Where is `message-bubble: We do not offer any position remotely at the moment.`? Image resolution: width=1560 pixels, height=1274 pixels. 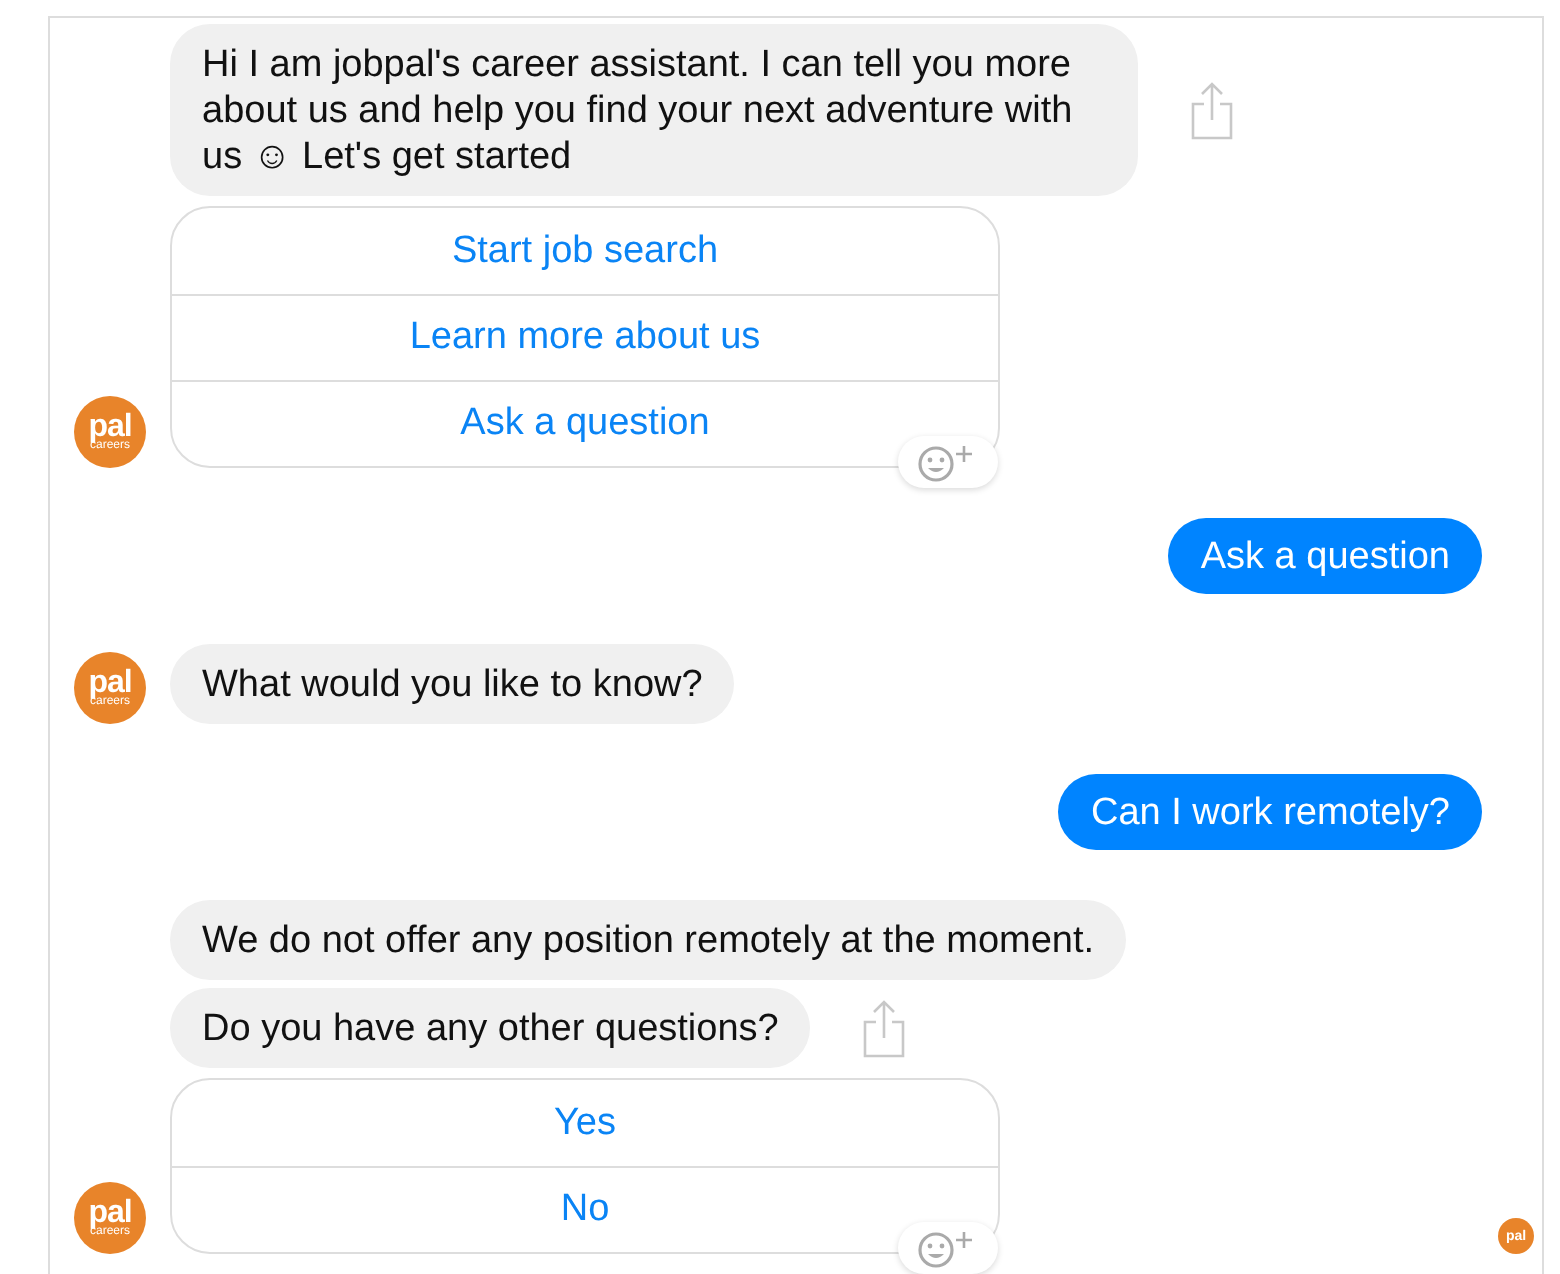 message-bubble: We do not offer any position remotely at the moment. is located at coordinates (648, 940).